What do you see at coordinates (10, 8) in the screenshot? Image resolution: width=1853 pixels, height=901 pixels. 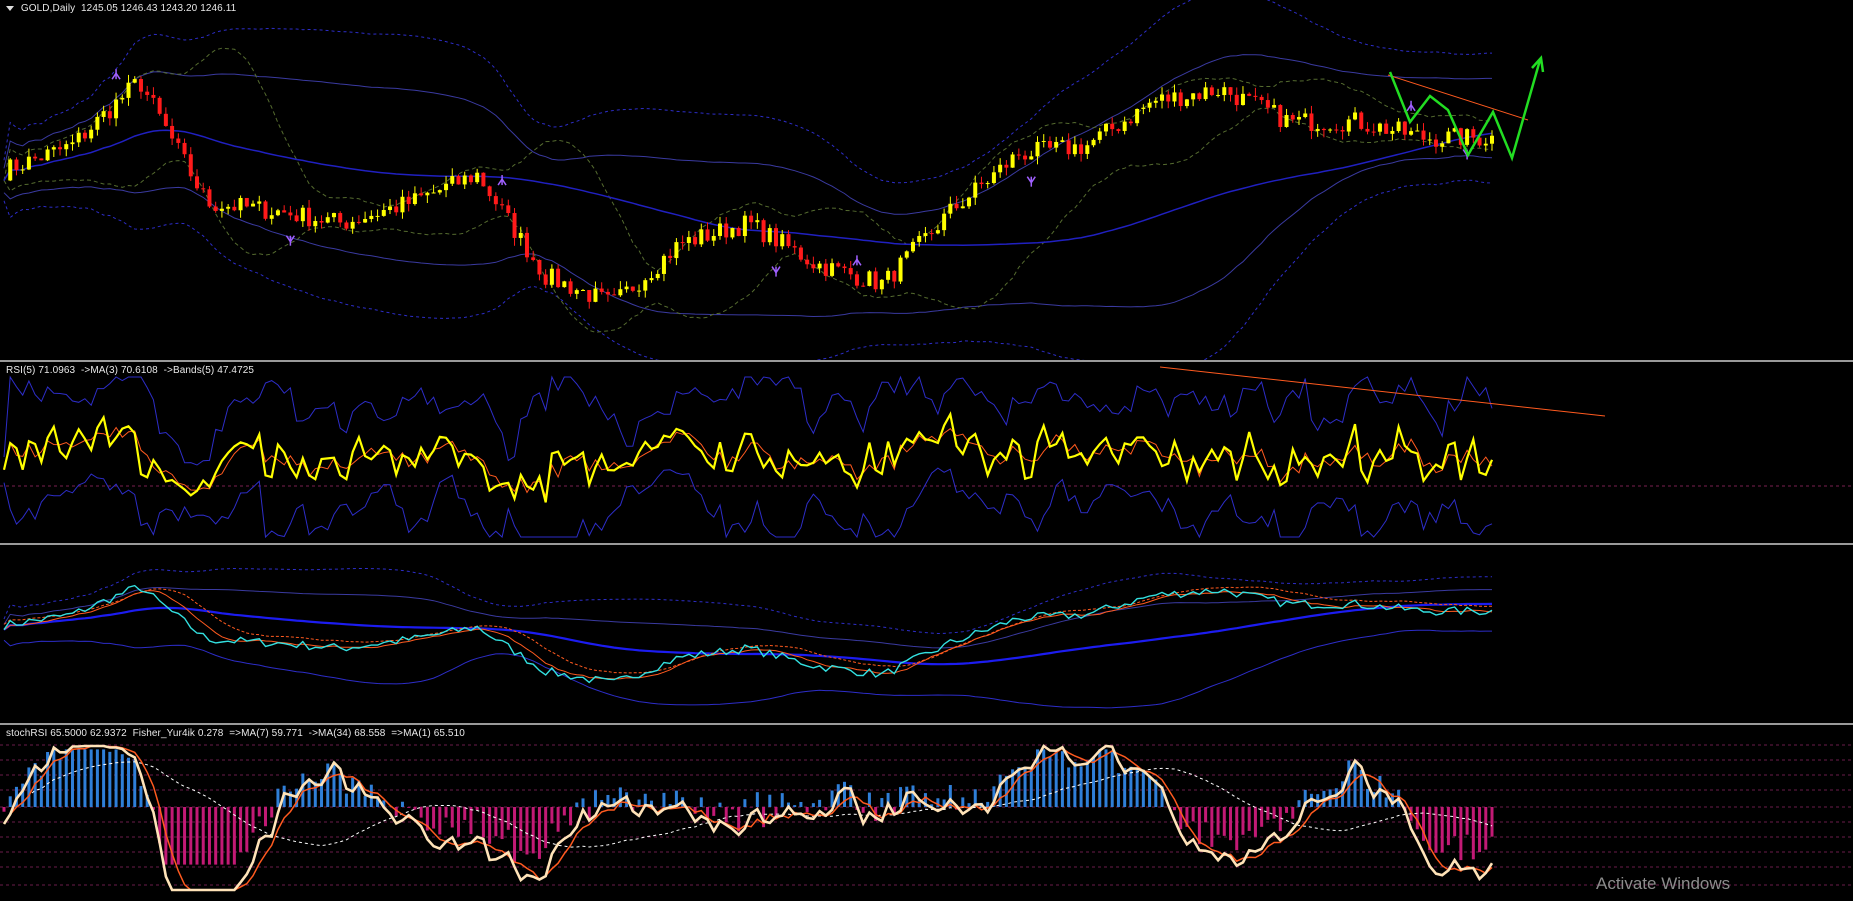 I see `pane-menu-arrow-icon` at bounding box center [10, 8].